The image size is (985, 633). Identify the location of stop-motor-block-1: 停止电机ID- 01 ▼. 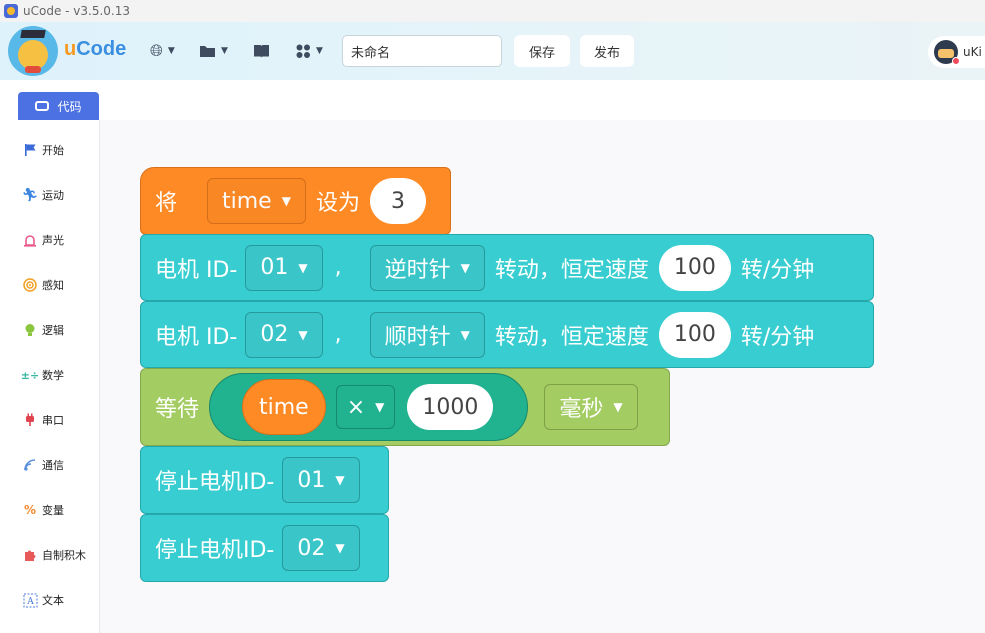
(264, 480).